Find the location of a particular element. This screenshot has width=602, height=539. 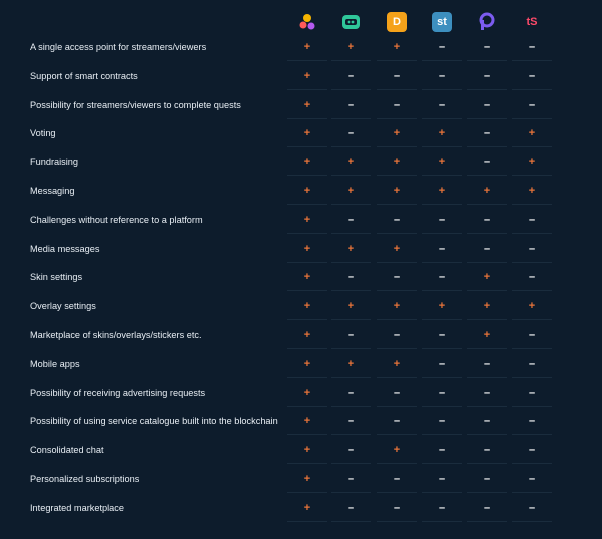

table-row: Media messages + + + – – – is located at coordinates (301, 249).